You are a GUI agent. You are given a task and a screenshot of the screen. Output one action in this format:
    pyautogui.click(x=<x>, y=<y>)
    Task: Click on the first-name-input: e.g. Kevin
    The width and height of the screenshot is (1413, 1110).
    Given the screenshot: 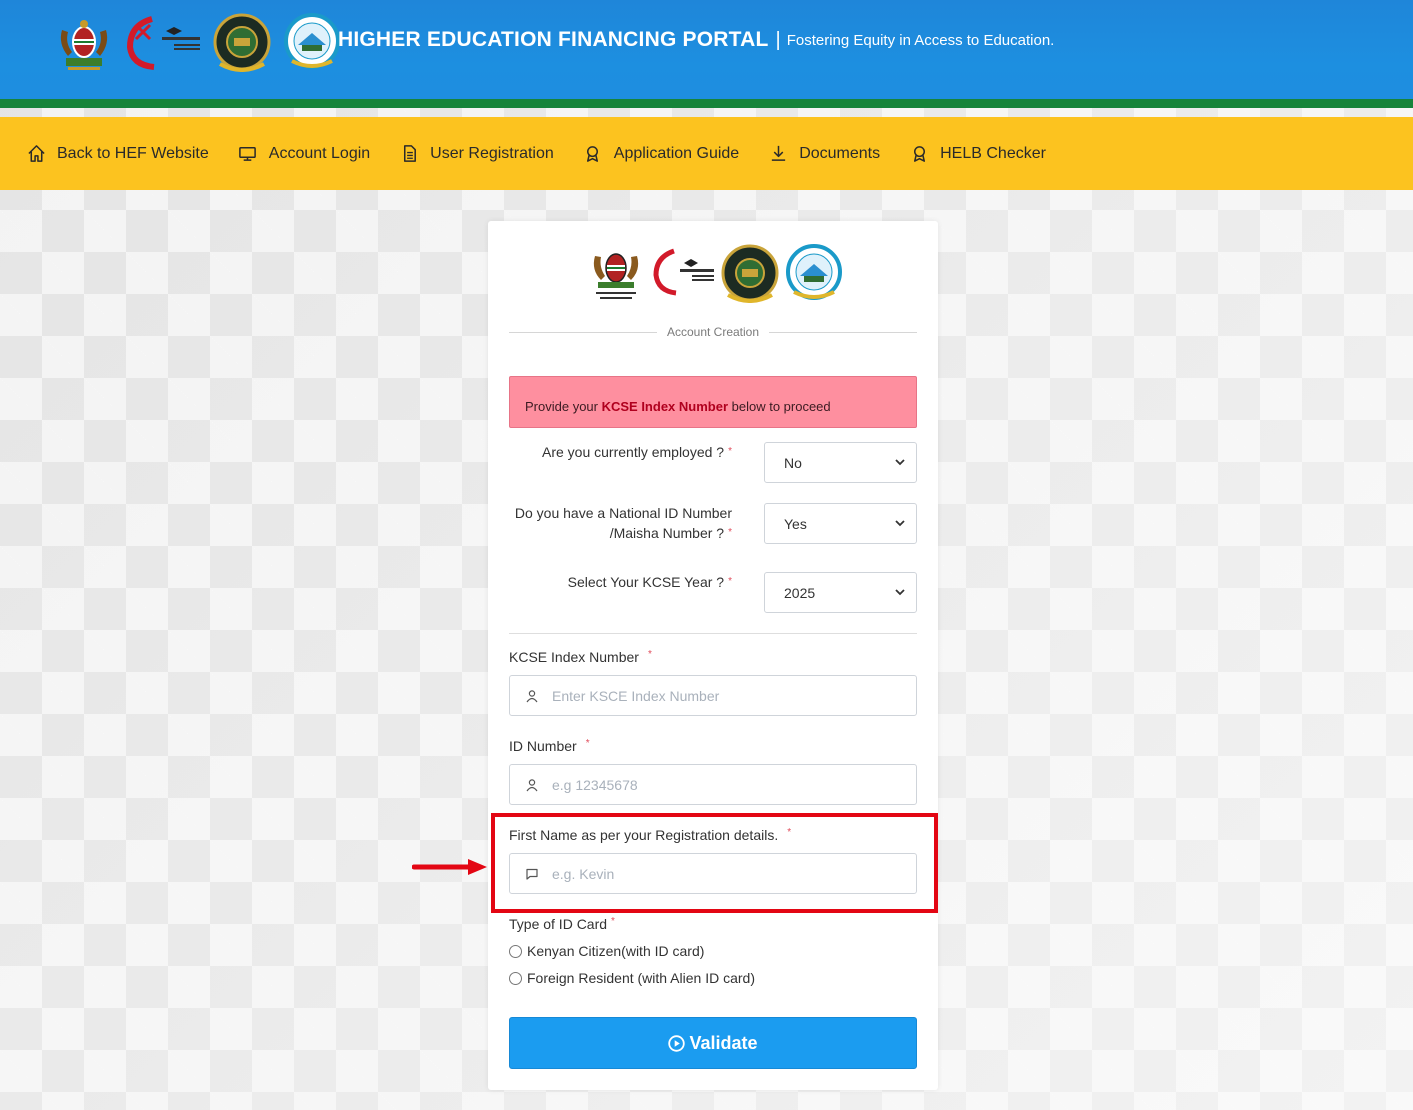 What is the action you would take?
    pyautogui.click(x=713, y=873)
    